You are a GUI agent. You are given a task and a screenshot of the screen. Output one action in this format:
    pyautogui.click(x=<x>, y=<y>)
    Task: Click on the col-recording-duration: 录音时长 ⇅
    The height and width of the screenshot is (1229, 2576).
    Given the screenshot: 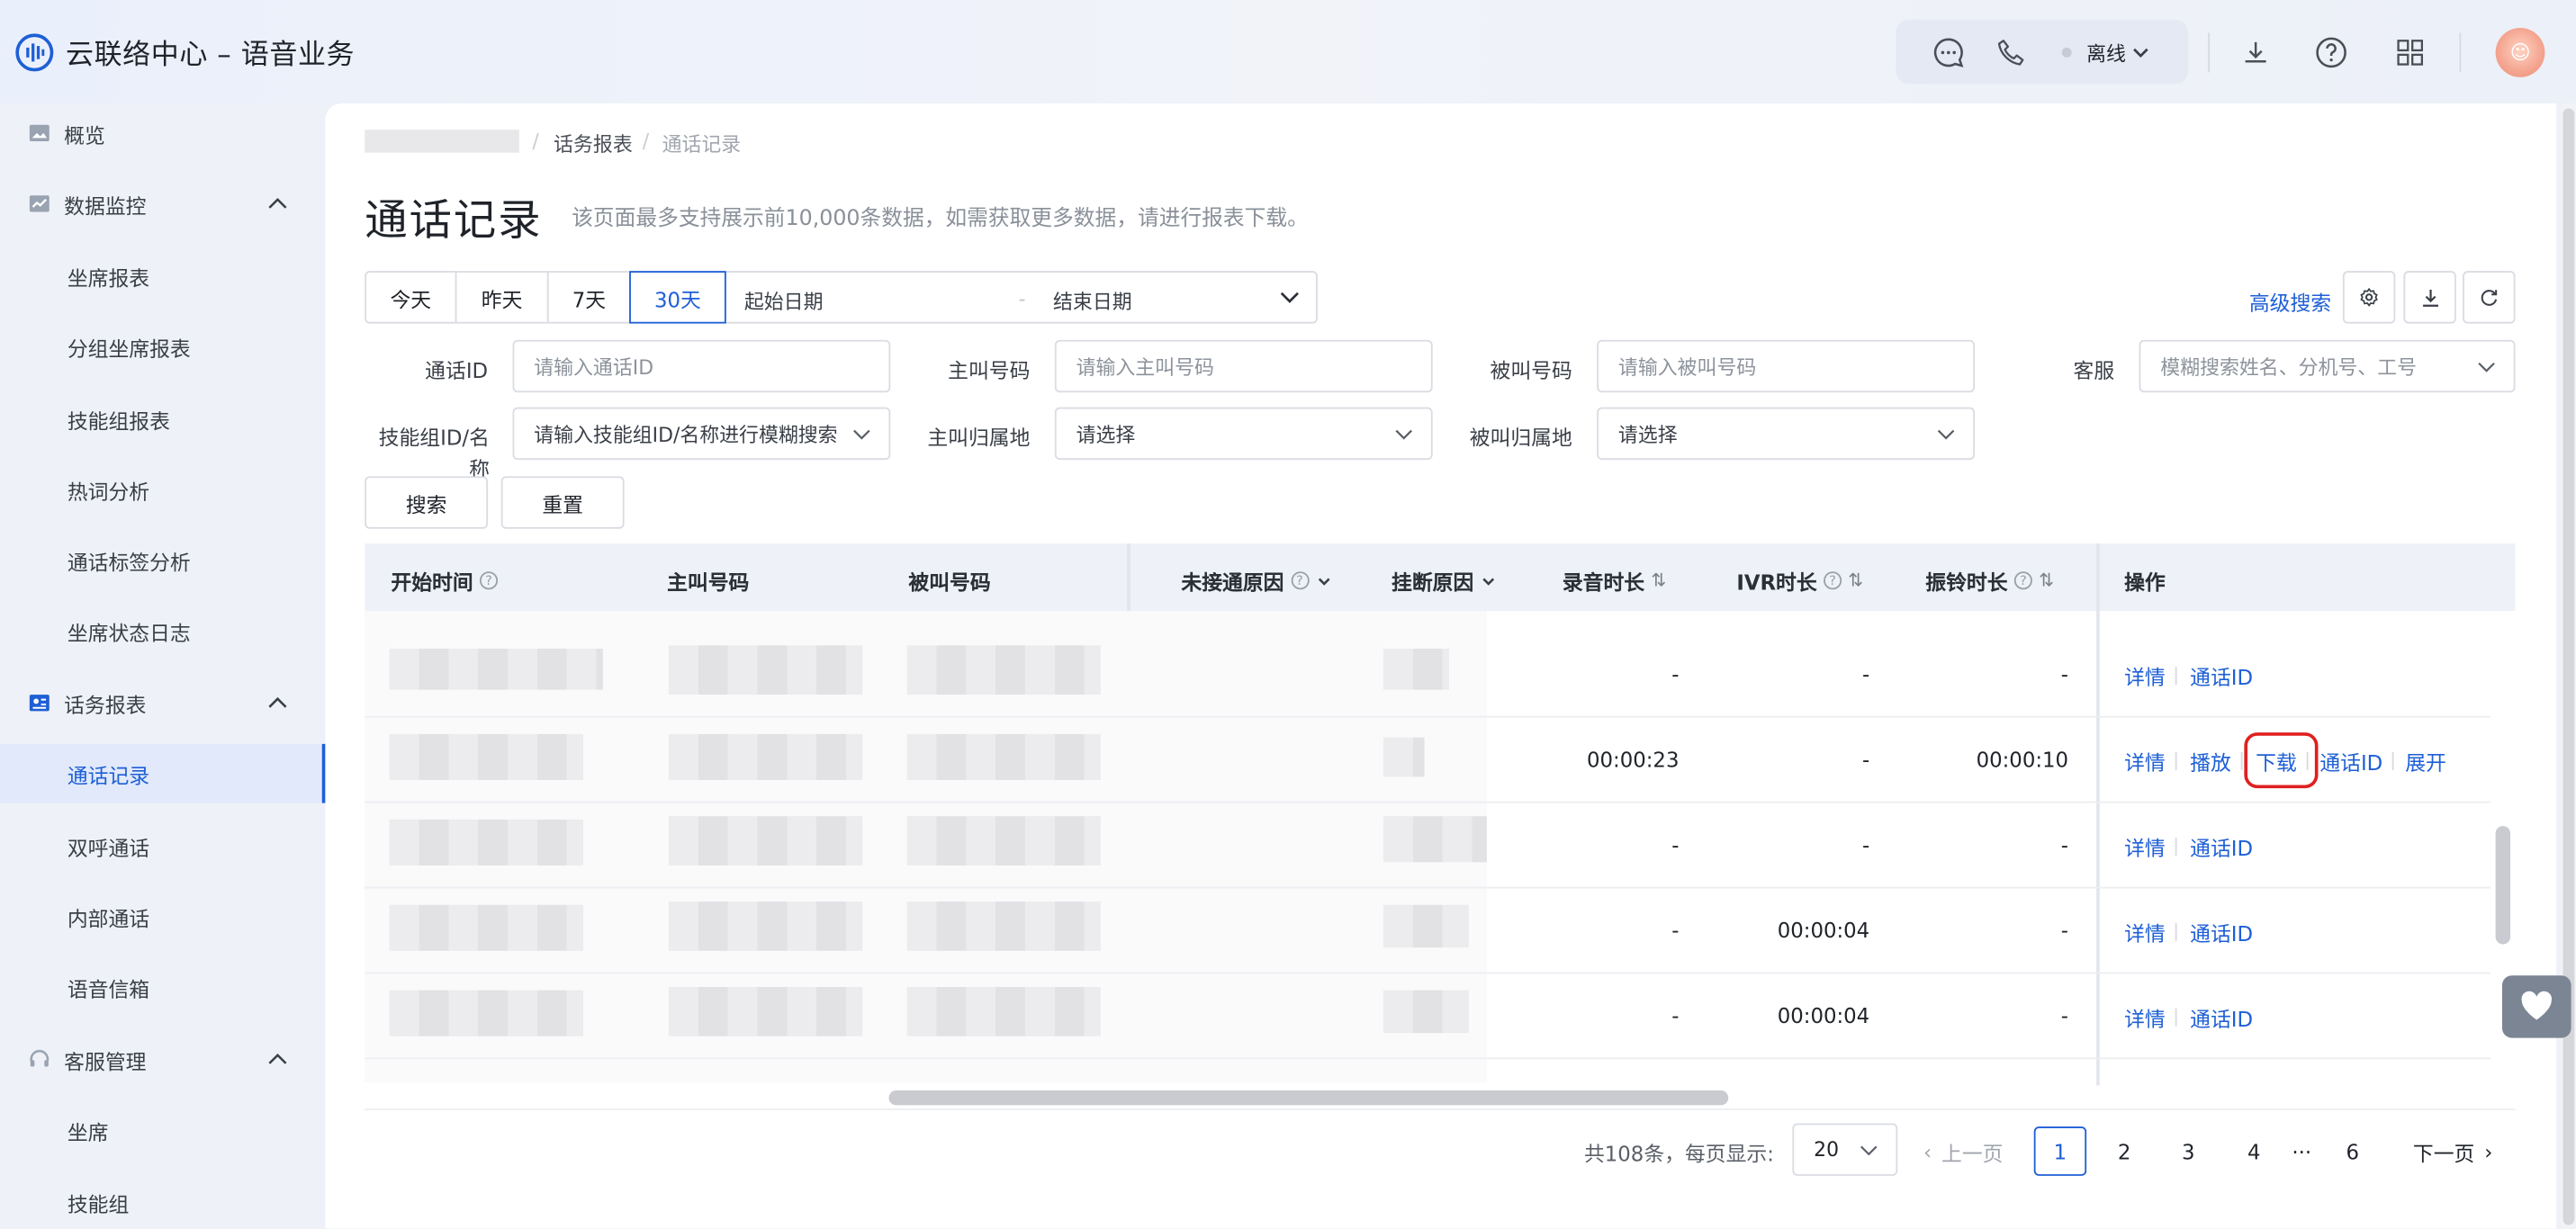 What is the action you would take?
    pyautogui.click(x=1614, y=581)
    